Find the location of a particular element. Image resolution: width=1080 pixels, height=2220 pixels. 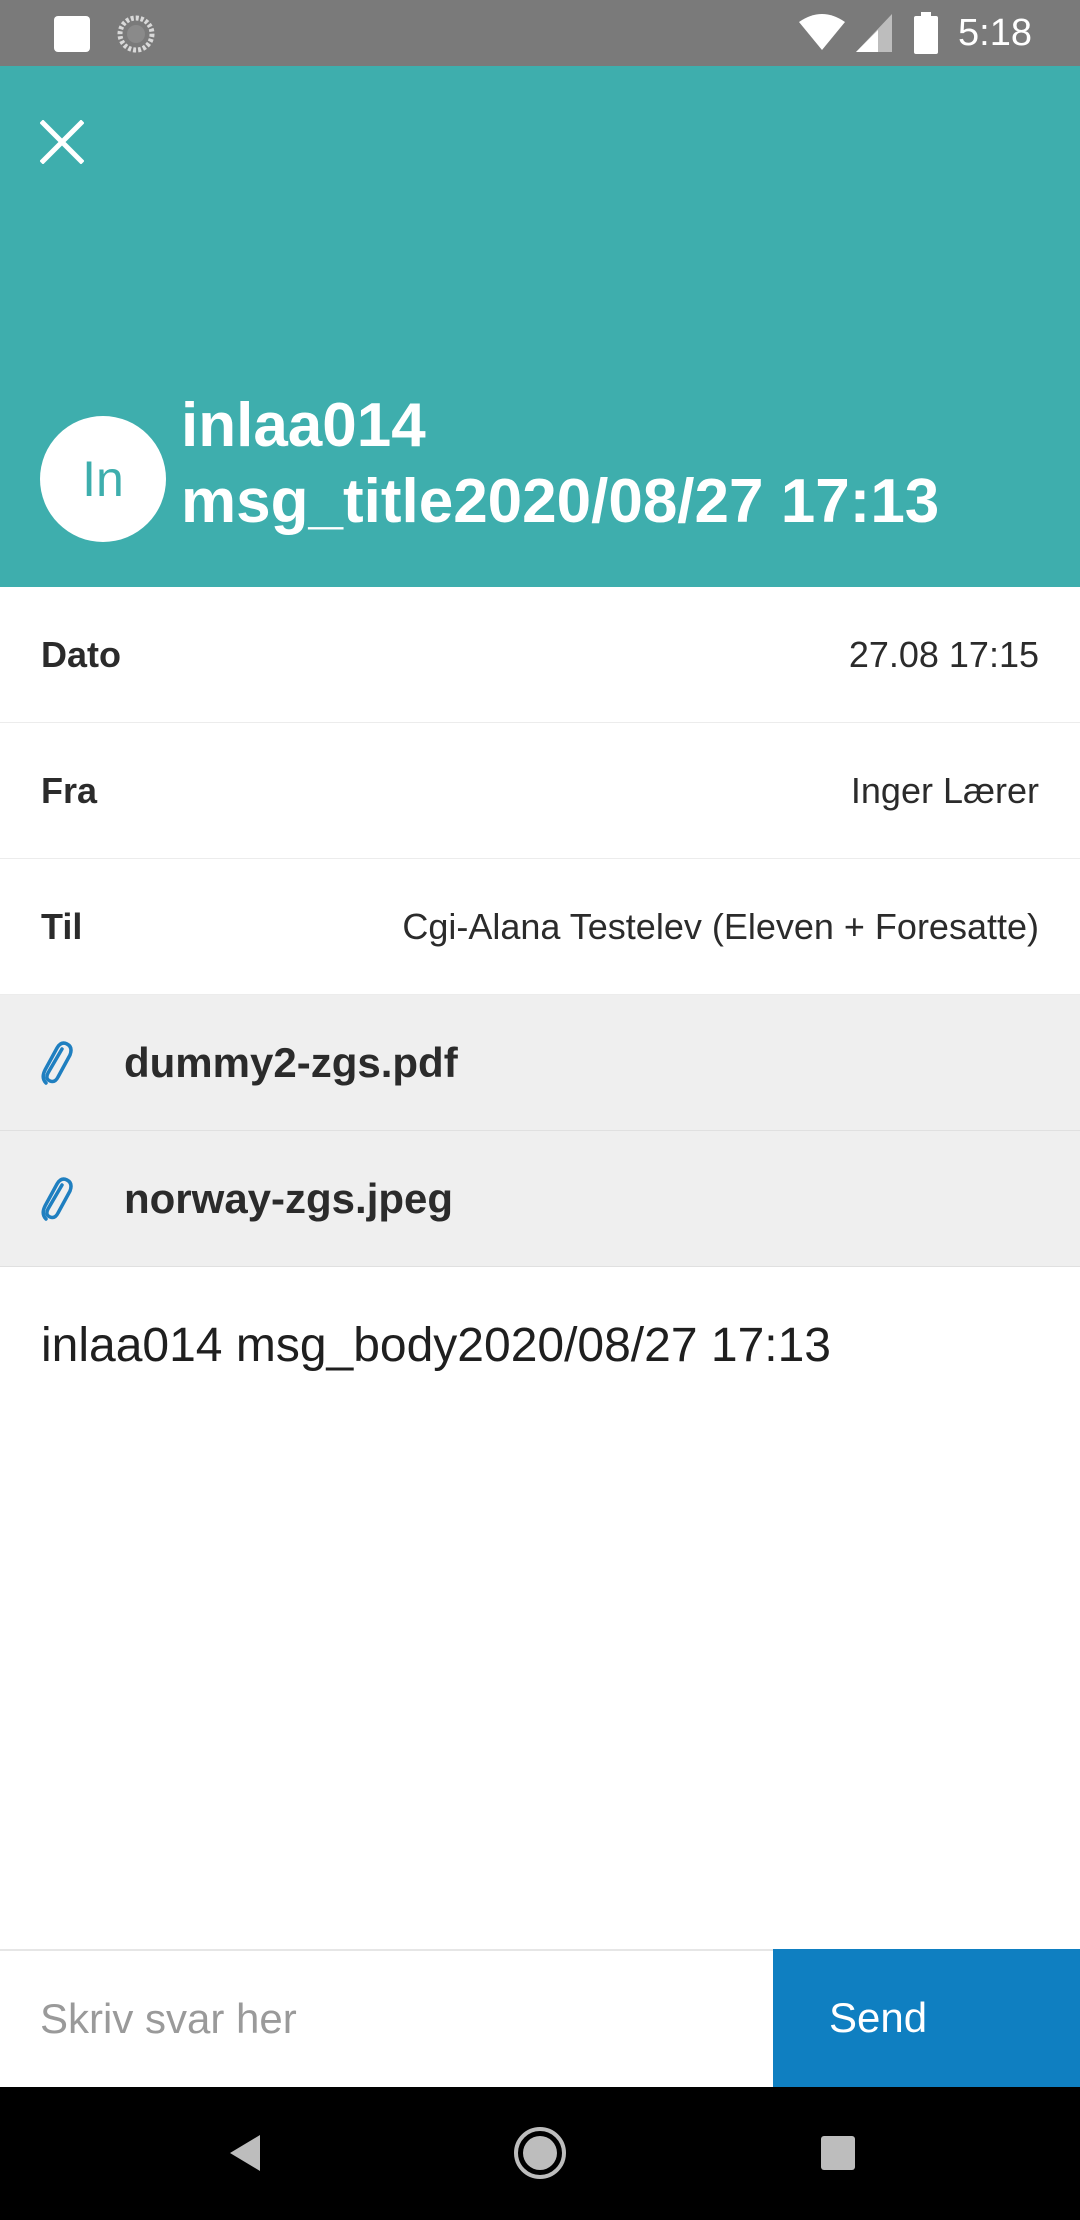

home-circle-icon is located at coordinates (540, 2153).